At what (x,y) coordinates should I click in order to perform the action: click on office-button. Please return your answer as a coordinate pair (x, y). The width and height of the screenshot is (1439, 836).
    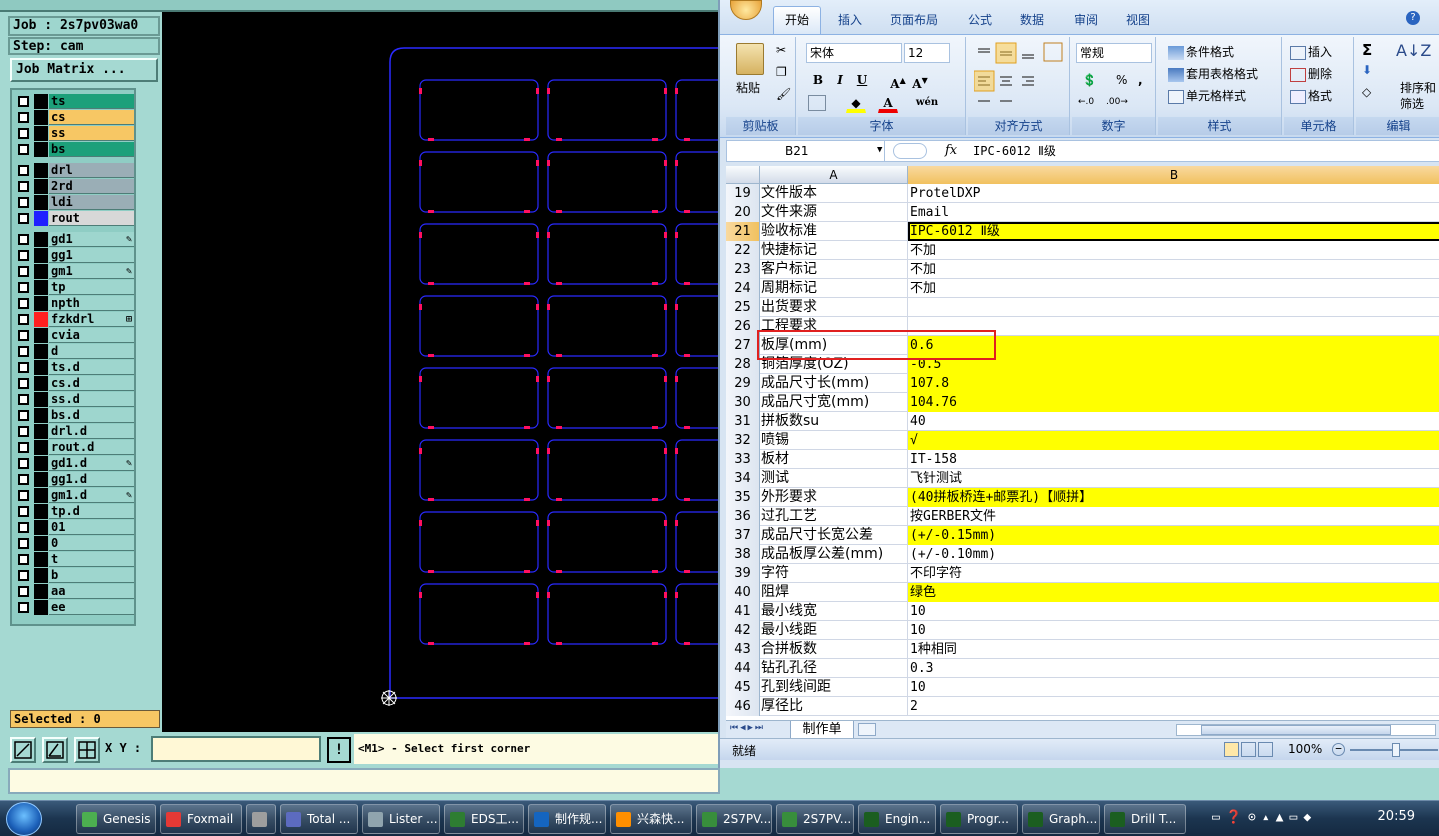
    Looking at the image, I should click on (746, 10).